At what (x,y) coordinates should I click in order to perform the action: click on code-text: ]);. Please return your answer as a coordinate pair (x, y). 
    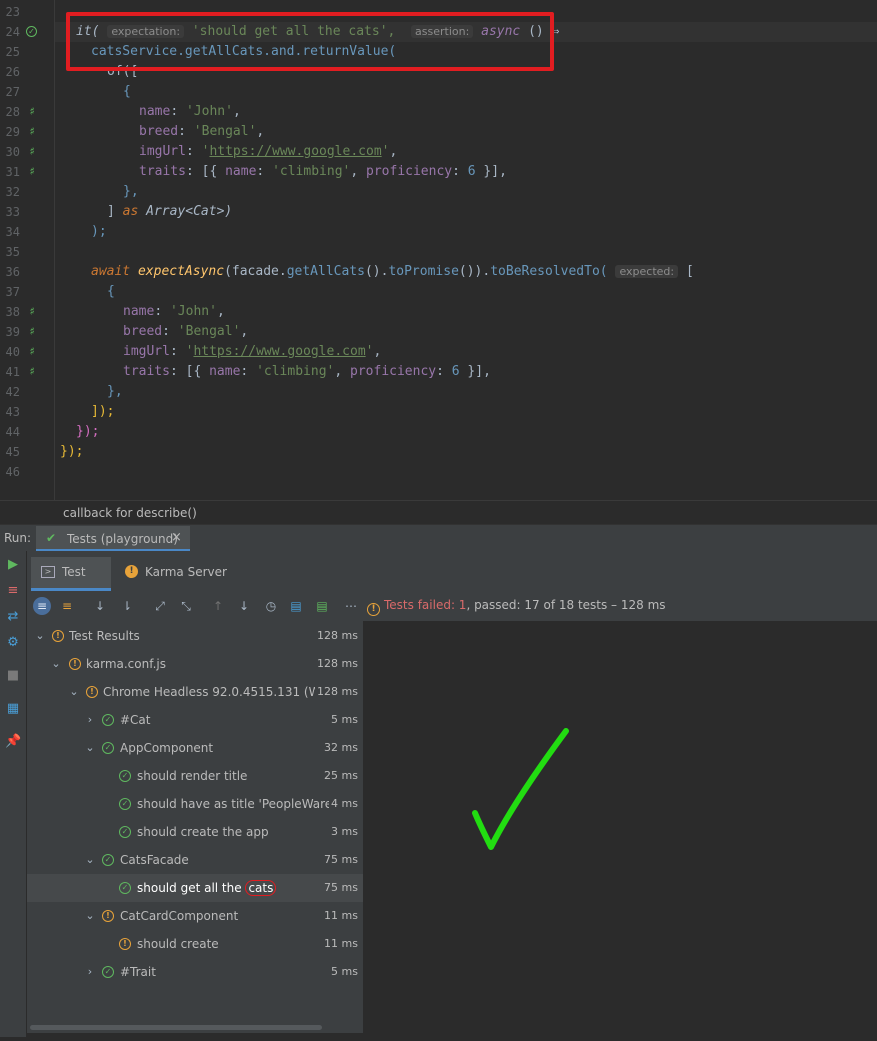
    Looking at the image, I should click on (103, 411).